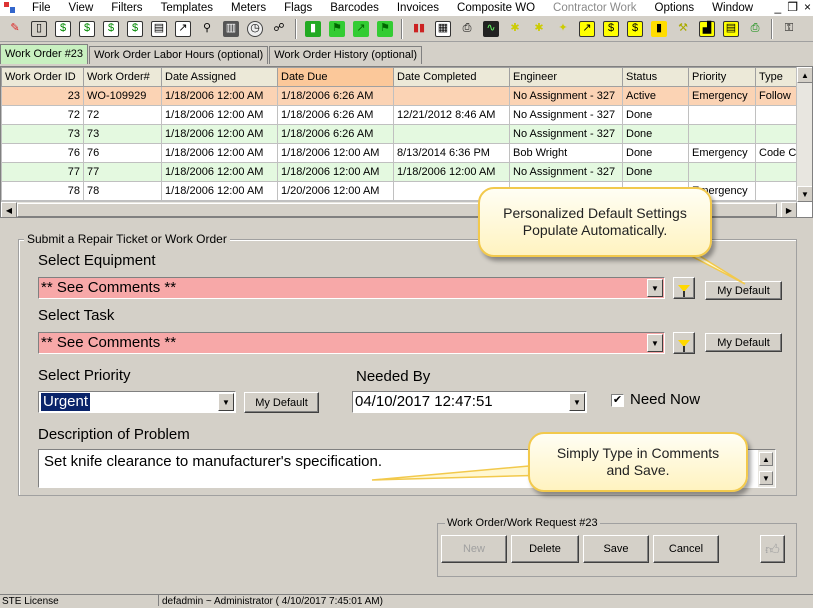 This screenshot has width=813, height=608. Describe the element at coordinates (675, 8) in the screenshot. I see `menu-options: Options` at that location.